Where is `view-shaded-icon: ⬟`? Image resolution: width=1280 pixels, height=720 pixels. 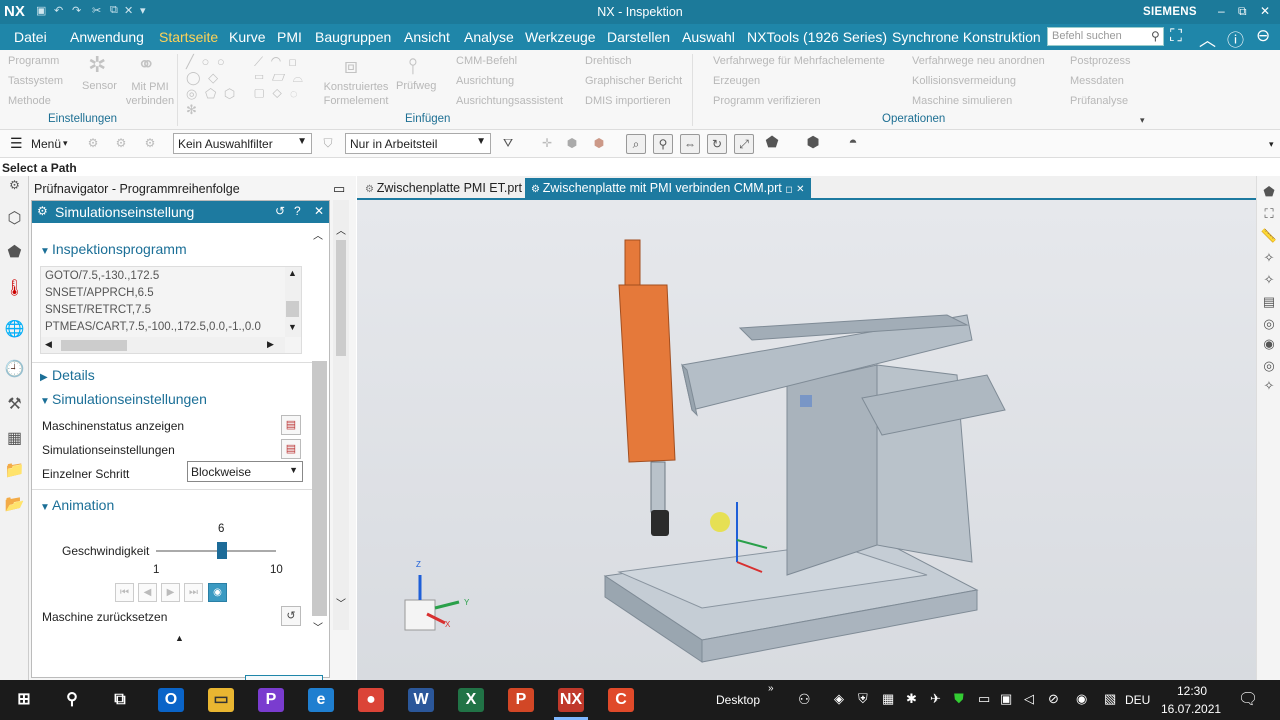
view-shaded-icon: ⬟ is located at coordinates (1269, 192).